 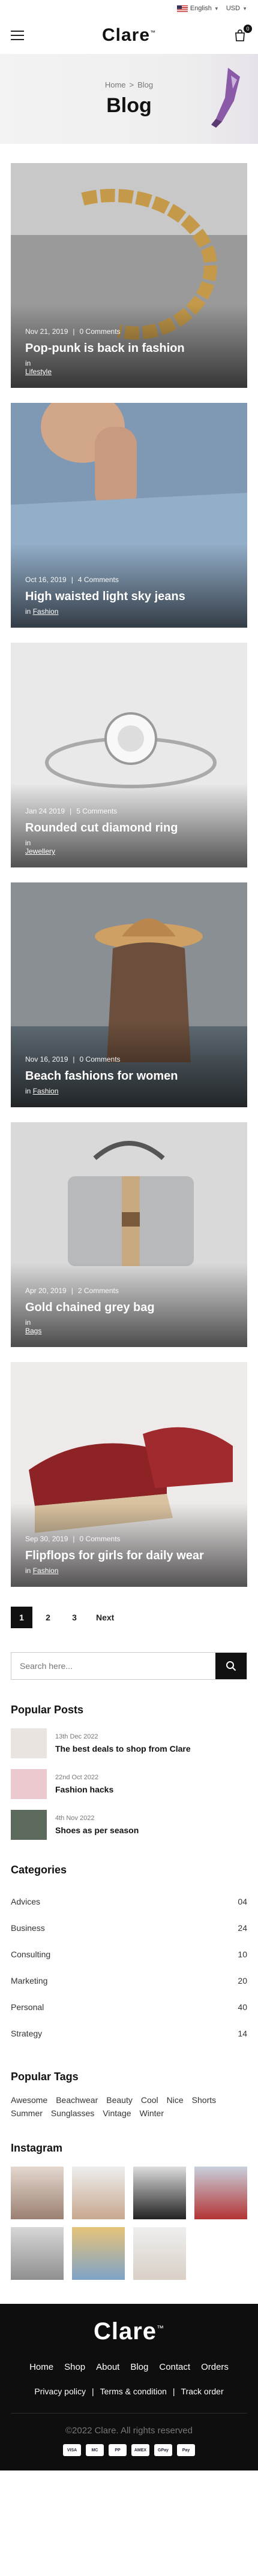 I want to click on tag-link: Shorts, so click(x=204, y=2100).